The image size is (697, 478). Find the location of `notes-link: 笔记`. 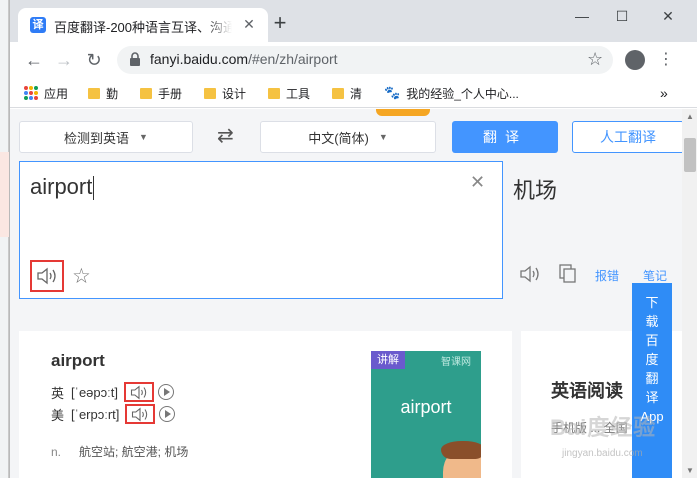

notes-link: 笔记 is located at coordinates (655, 275).